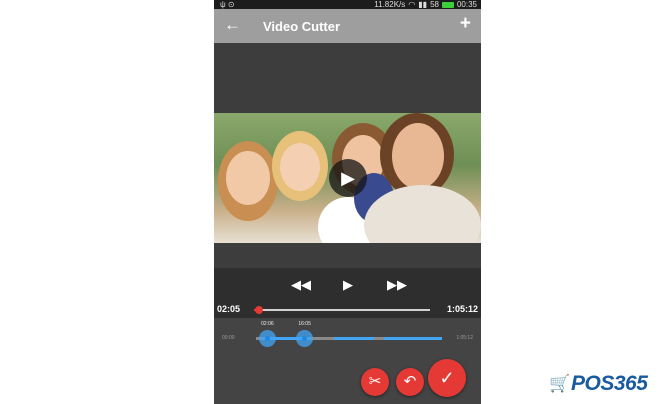 This screenshot has height=404, width=660. What do you see at coordinates (347, 78) in the screenshot?
I see `preview-letterbox-top` at bounding box center [347, 78].